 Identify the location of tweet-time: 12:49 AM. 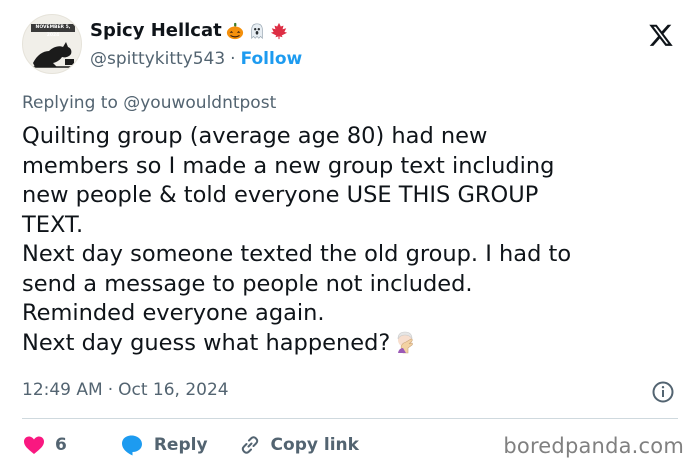
(62, 390).